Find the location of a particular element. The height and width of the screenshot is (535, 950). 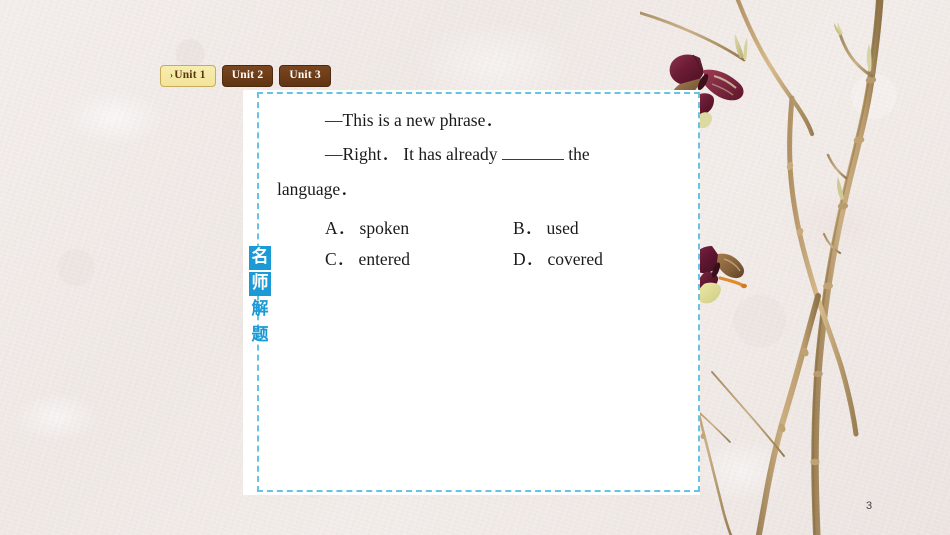

question-line-2-before: —Right． It has already is located at coordinates (411, 154).